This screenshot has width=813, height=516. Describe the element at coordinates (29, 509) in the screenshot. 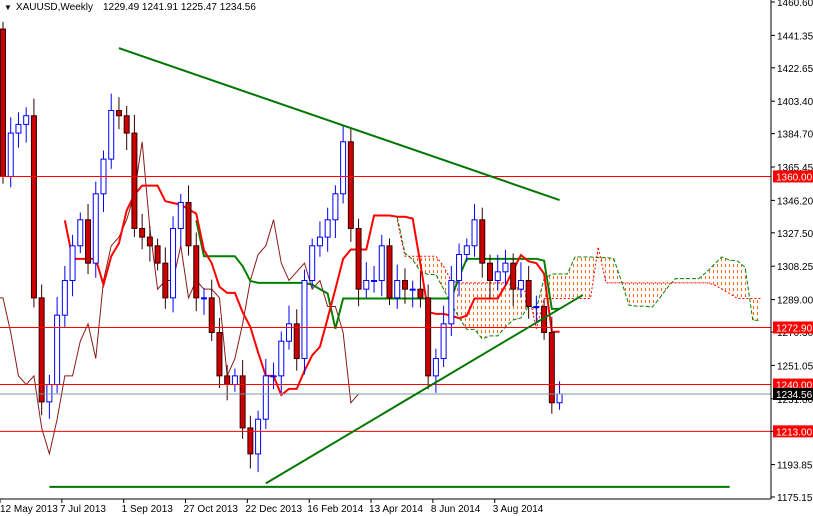

I see `time-tick-label: 12 May 2013` at that location.